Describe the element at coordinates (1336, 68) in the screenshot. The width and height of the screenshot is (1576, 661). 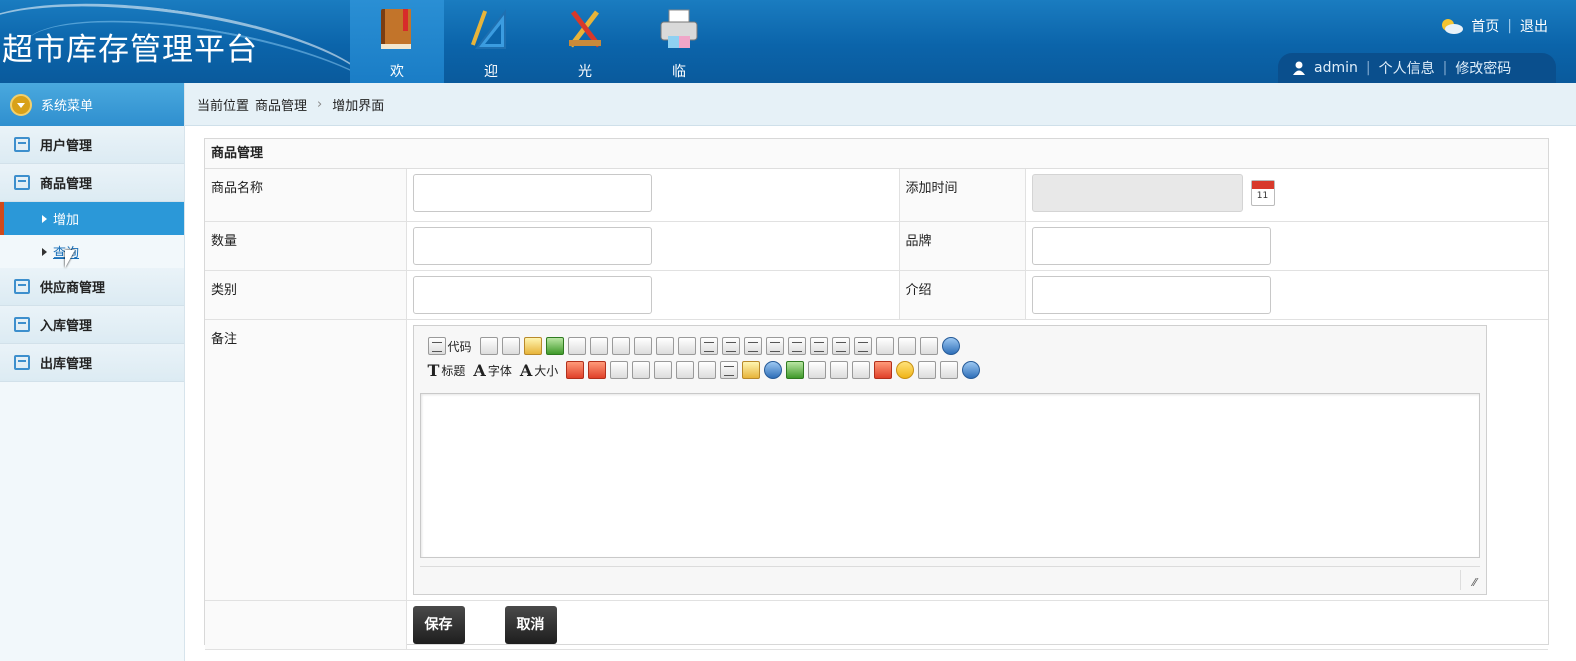
I see `username: admin` at that location.